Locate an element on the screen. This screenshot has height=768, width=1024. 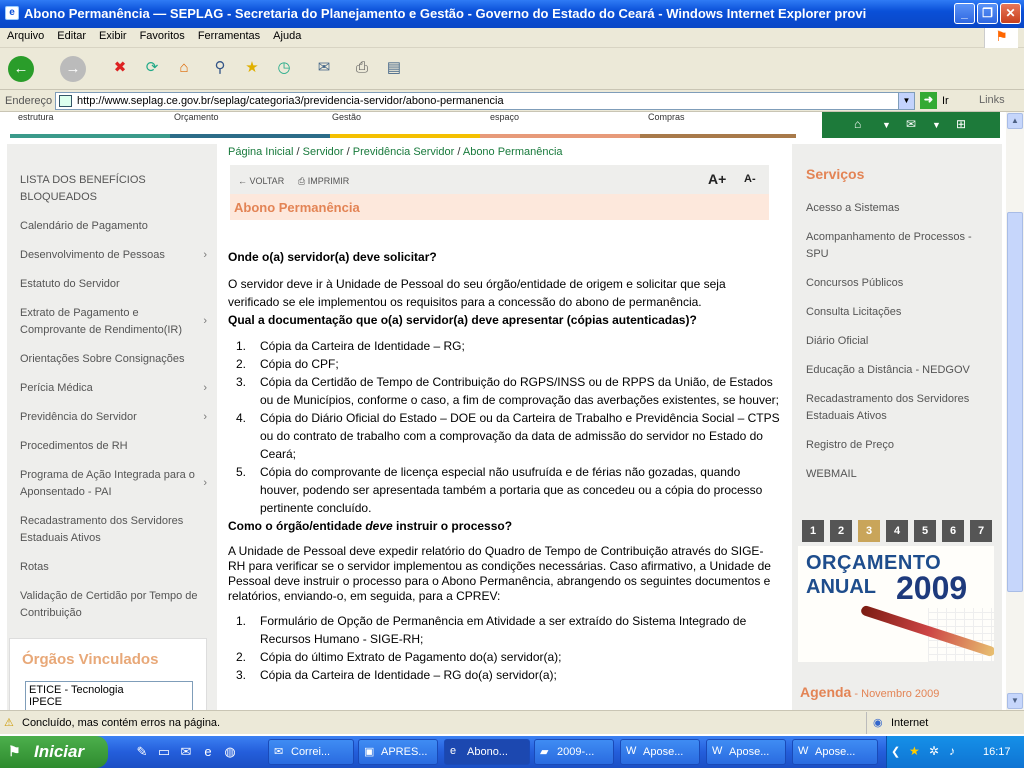
outlook-icon: ✉ is located at coordinates (186, 752).